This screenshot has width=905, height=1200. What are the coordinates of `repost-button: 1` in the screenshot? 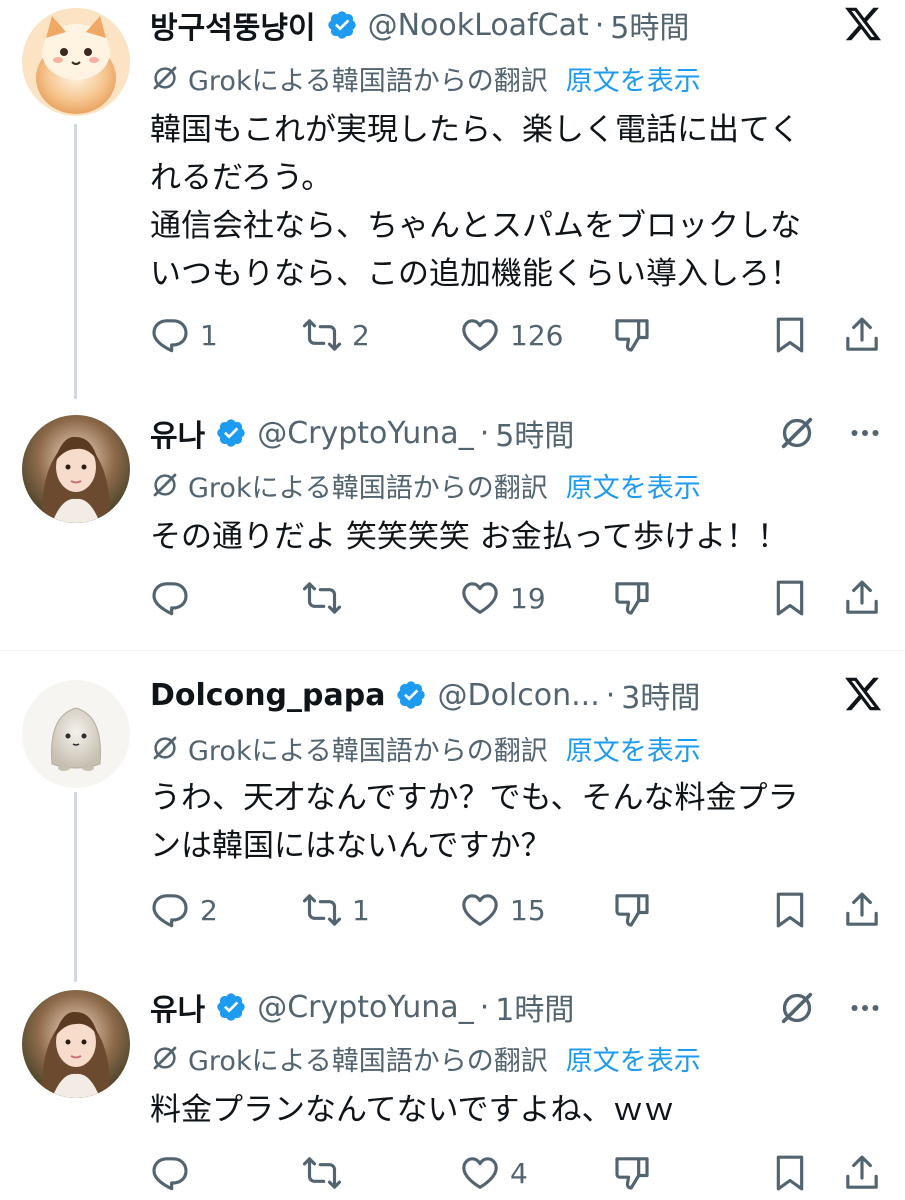 It's located at (336, 910).